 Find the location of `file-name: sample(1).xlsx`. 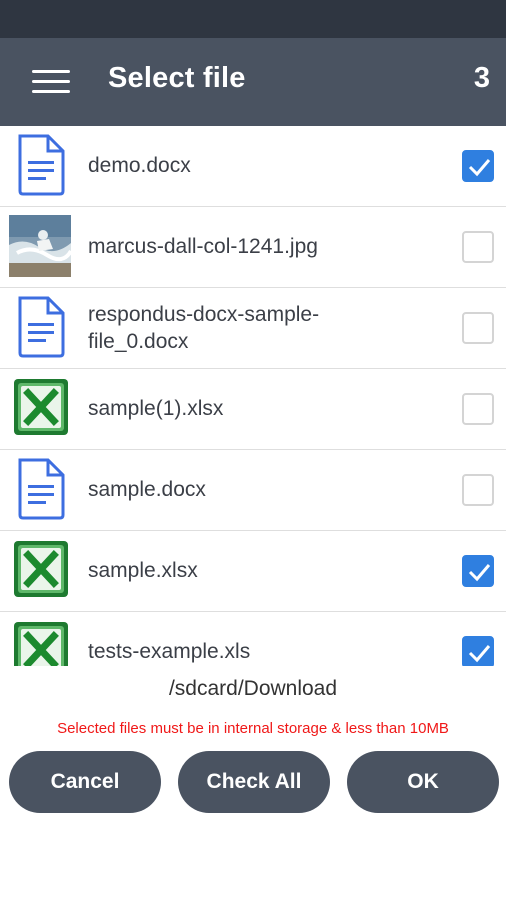

file-name: sample(1).xlsx is located at coordinates (156, 408).